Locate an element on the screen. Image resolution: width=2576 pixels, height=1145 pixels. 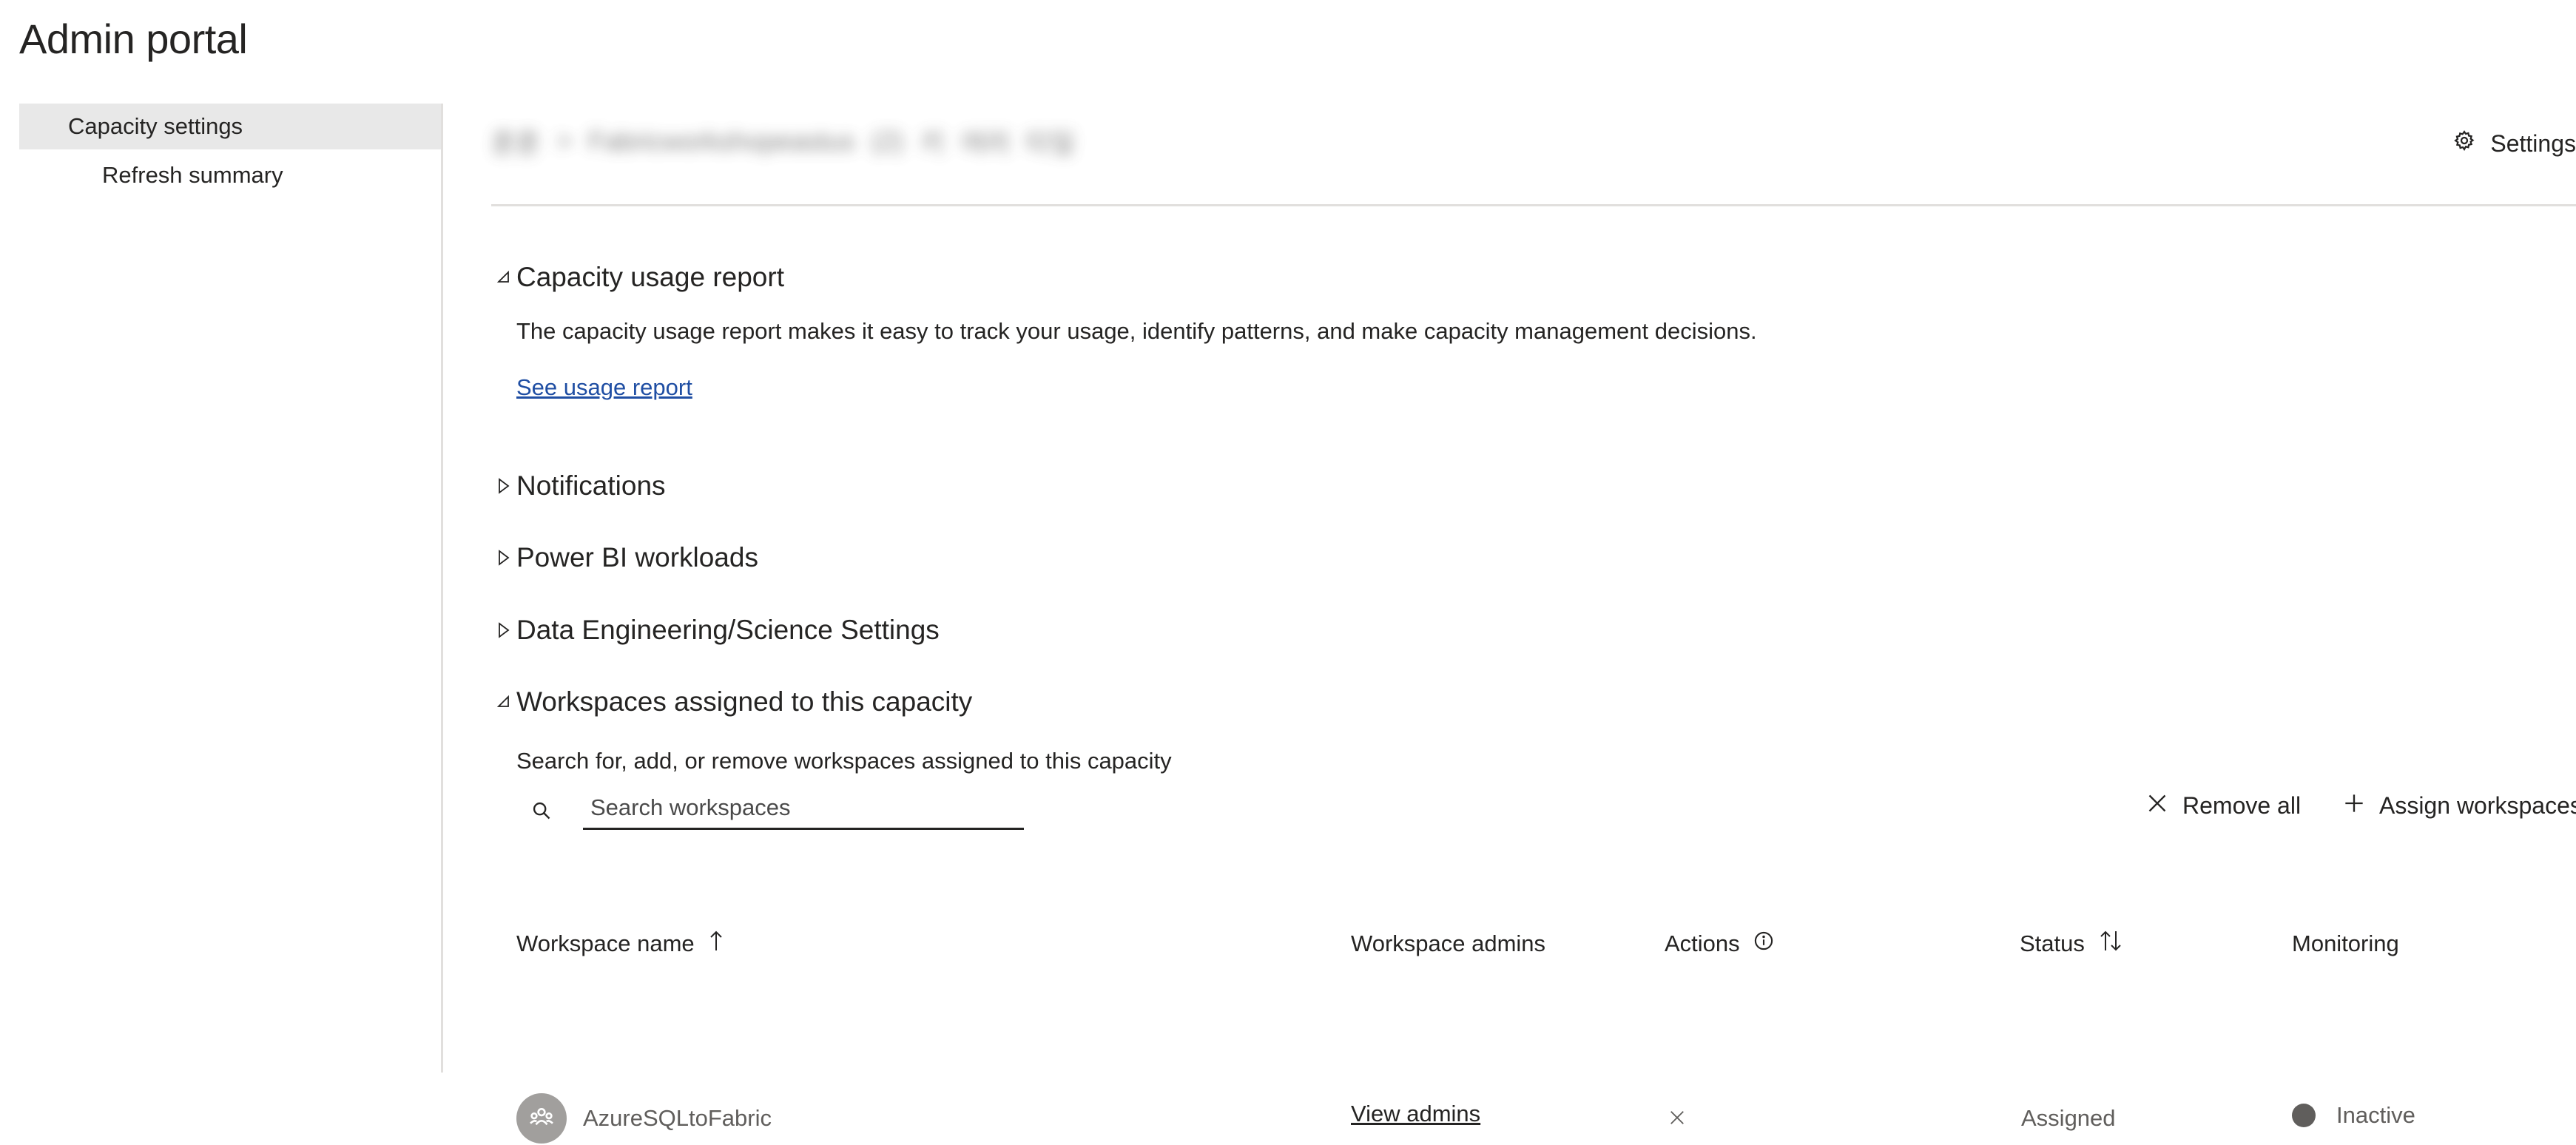
breadcrumb-part: (2) is located at coordinates (887, 141).